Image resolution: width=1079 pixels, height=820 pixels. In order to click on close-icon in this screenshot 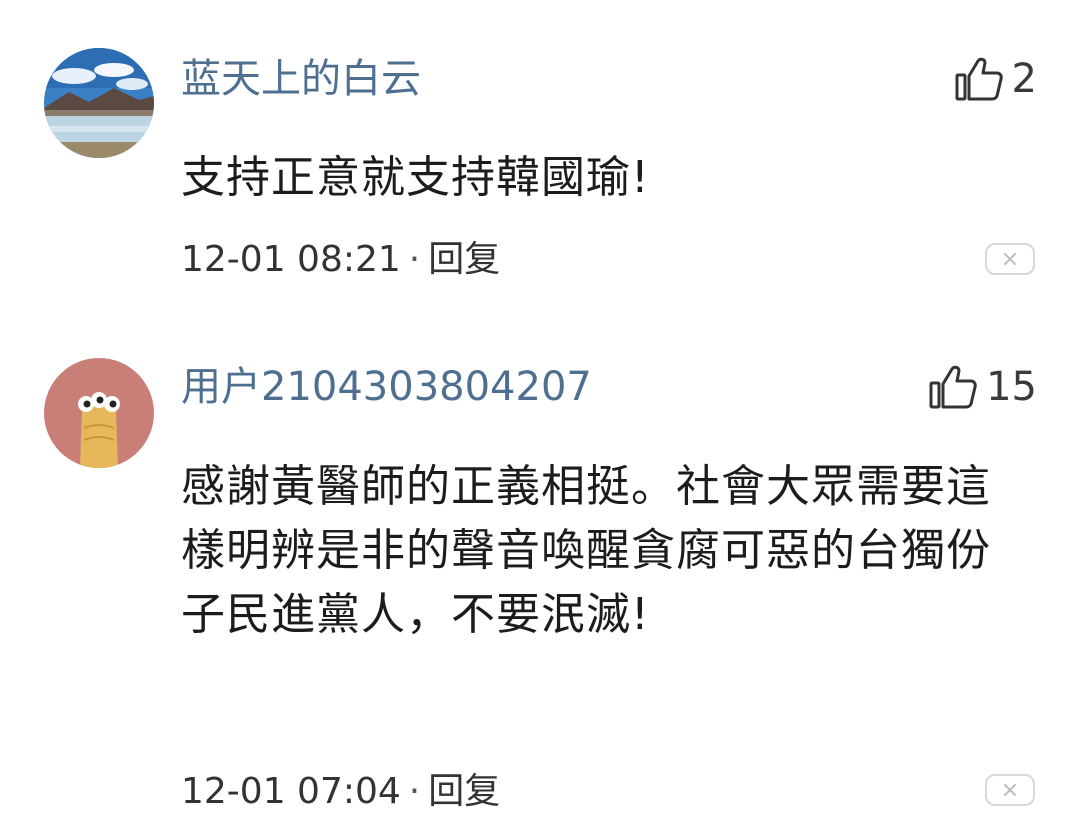, I will do `click(1010, 790)`.